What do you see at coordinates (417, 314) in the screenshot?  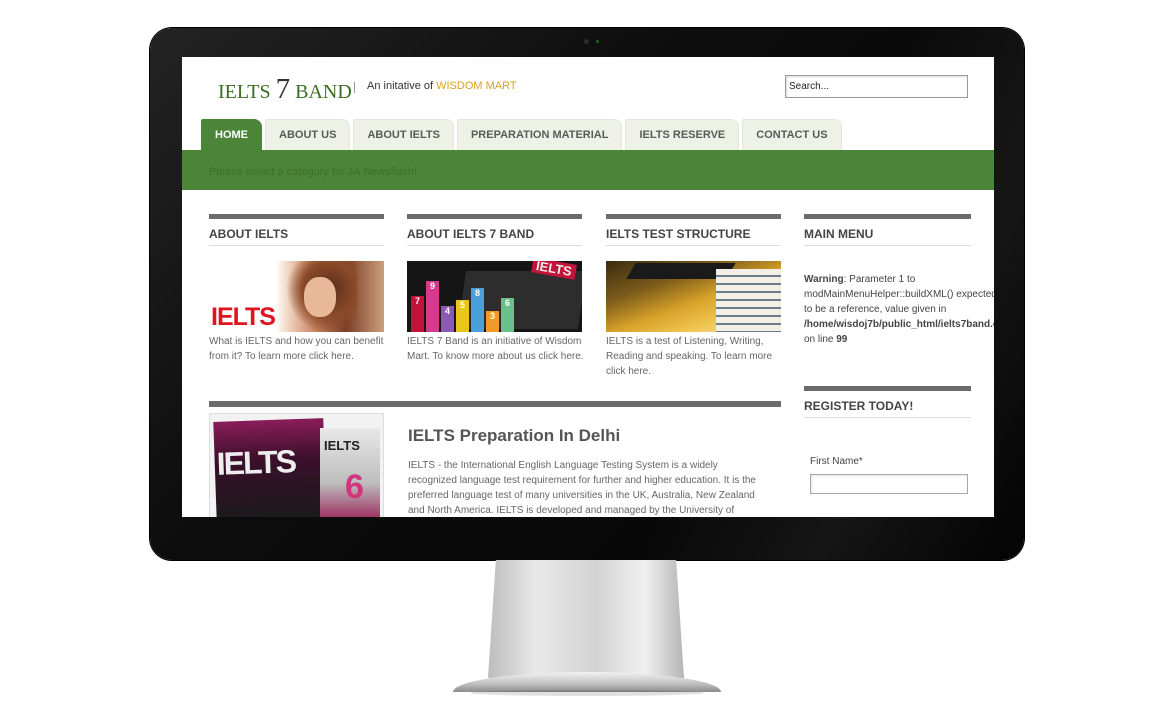 I see `band-bar: 7` at bounding box center [417, 314].